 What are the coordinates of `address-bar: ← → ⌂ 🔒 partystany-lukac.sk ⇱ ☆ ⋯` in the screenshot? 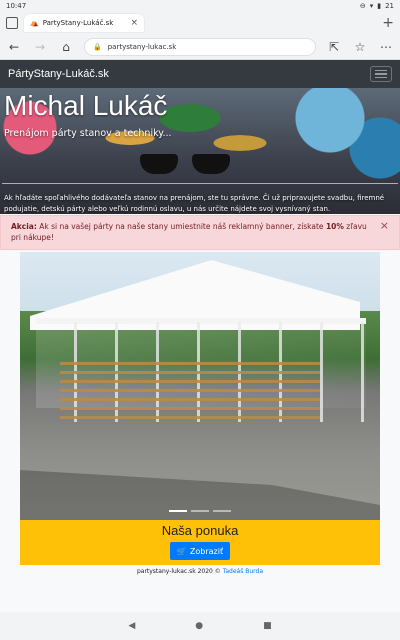 It's located at (200, 47).